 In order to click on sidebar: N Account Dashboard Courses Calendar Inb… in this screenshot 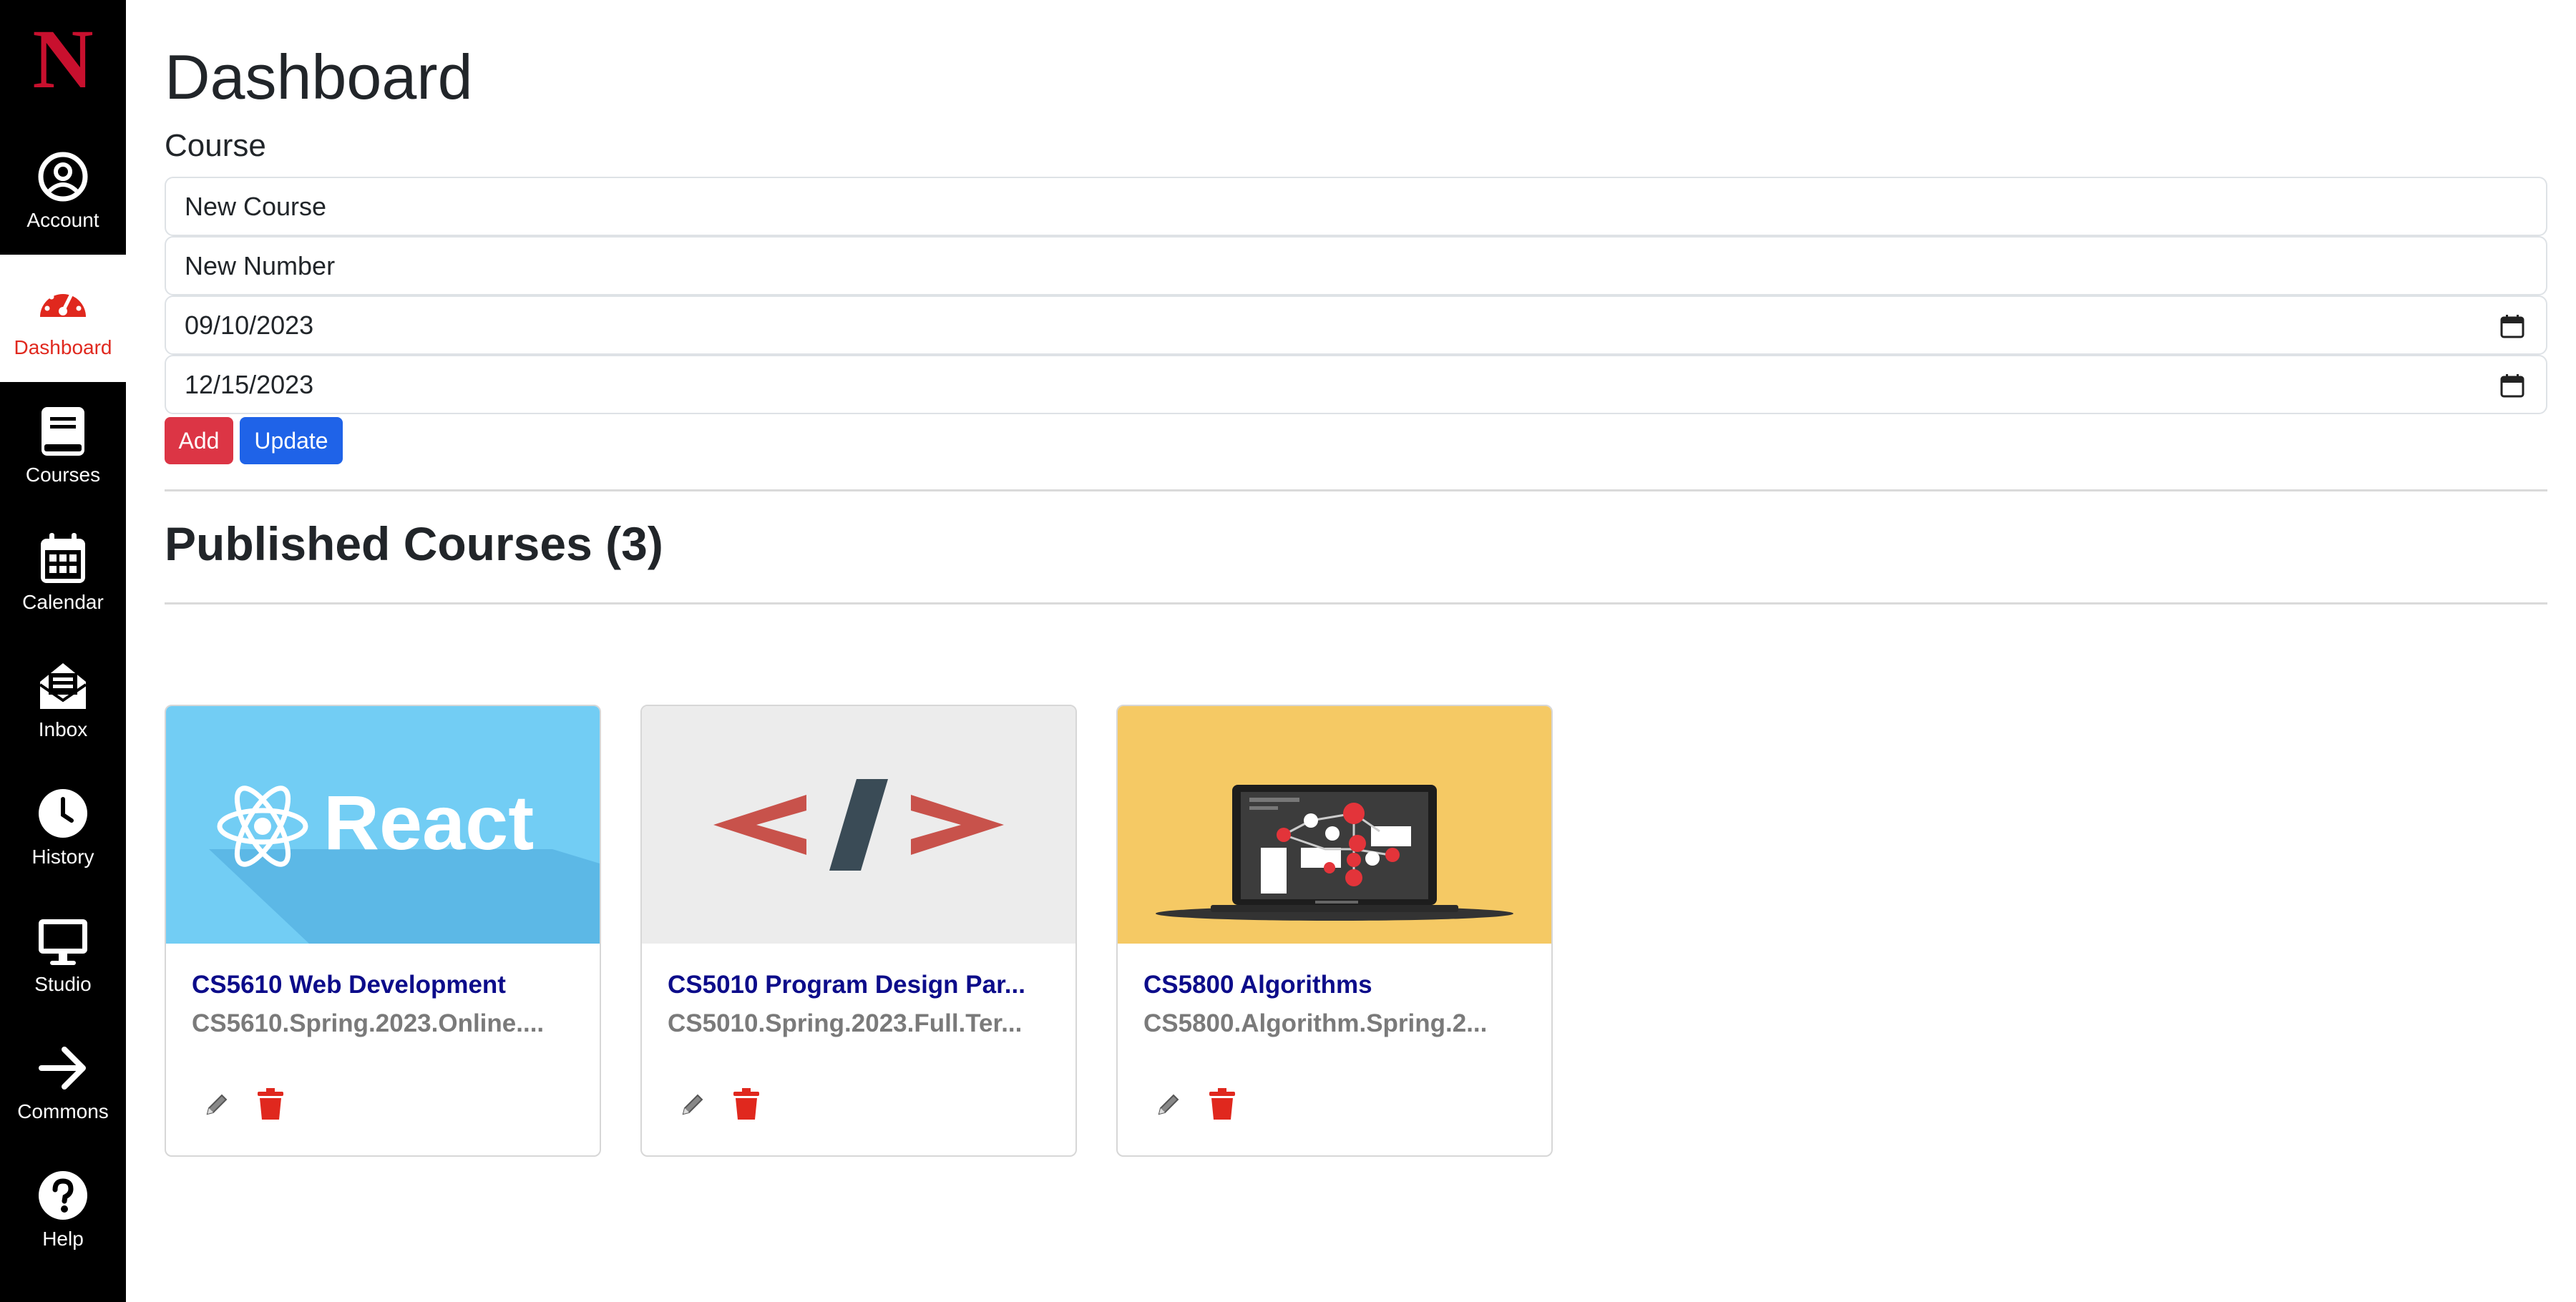, I will do `click(63, 651)`.